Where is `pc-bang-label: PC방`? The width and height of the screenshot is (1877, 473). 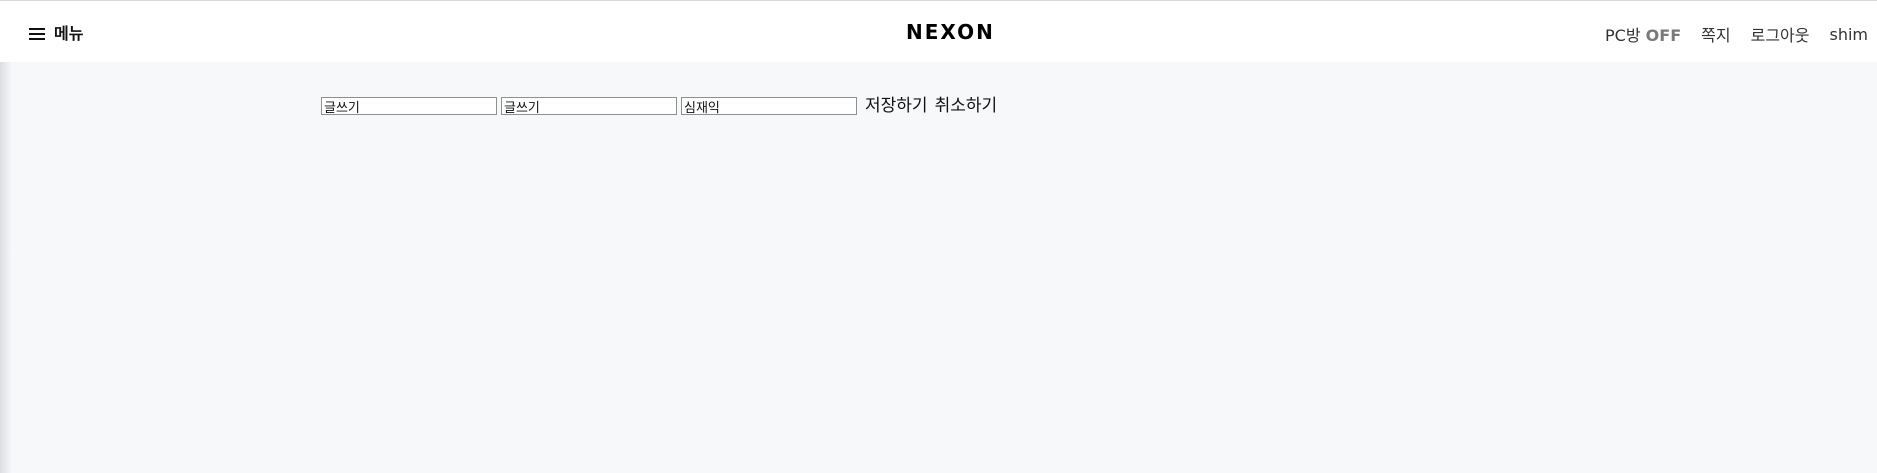 pc-bang-label: PC방 is located at coordinates (1623, 35).